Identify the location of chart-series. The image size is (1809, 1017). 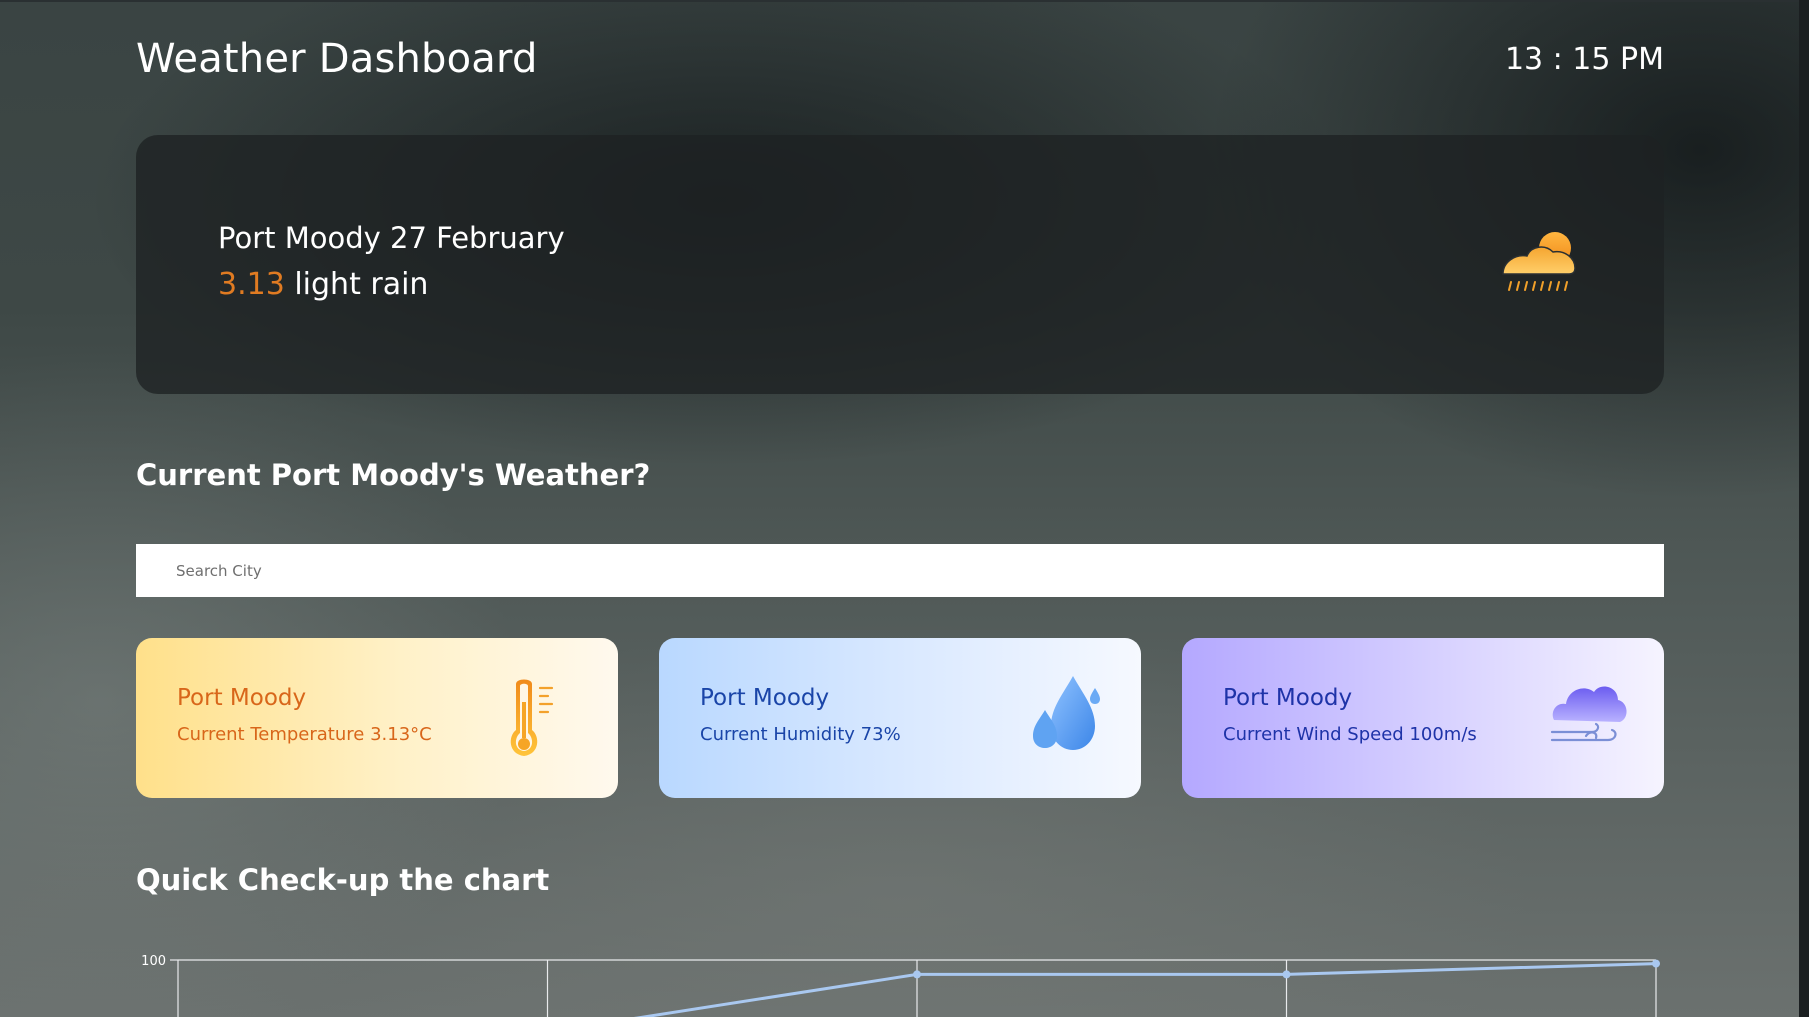
(1146, 988).